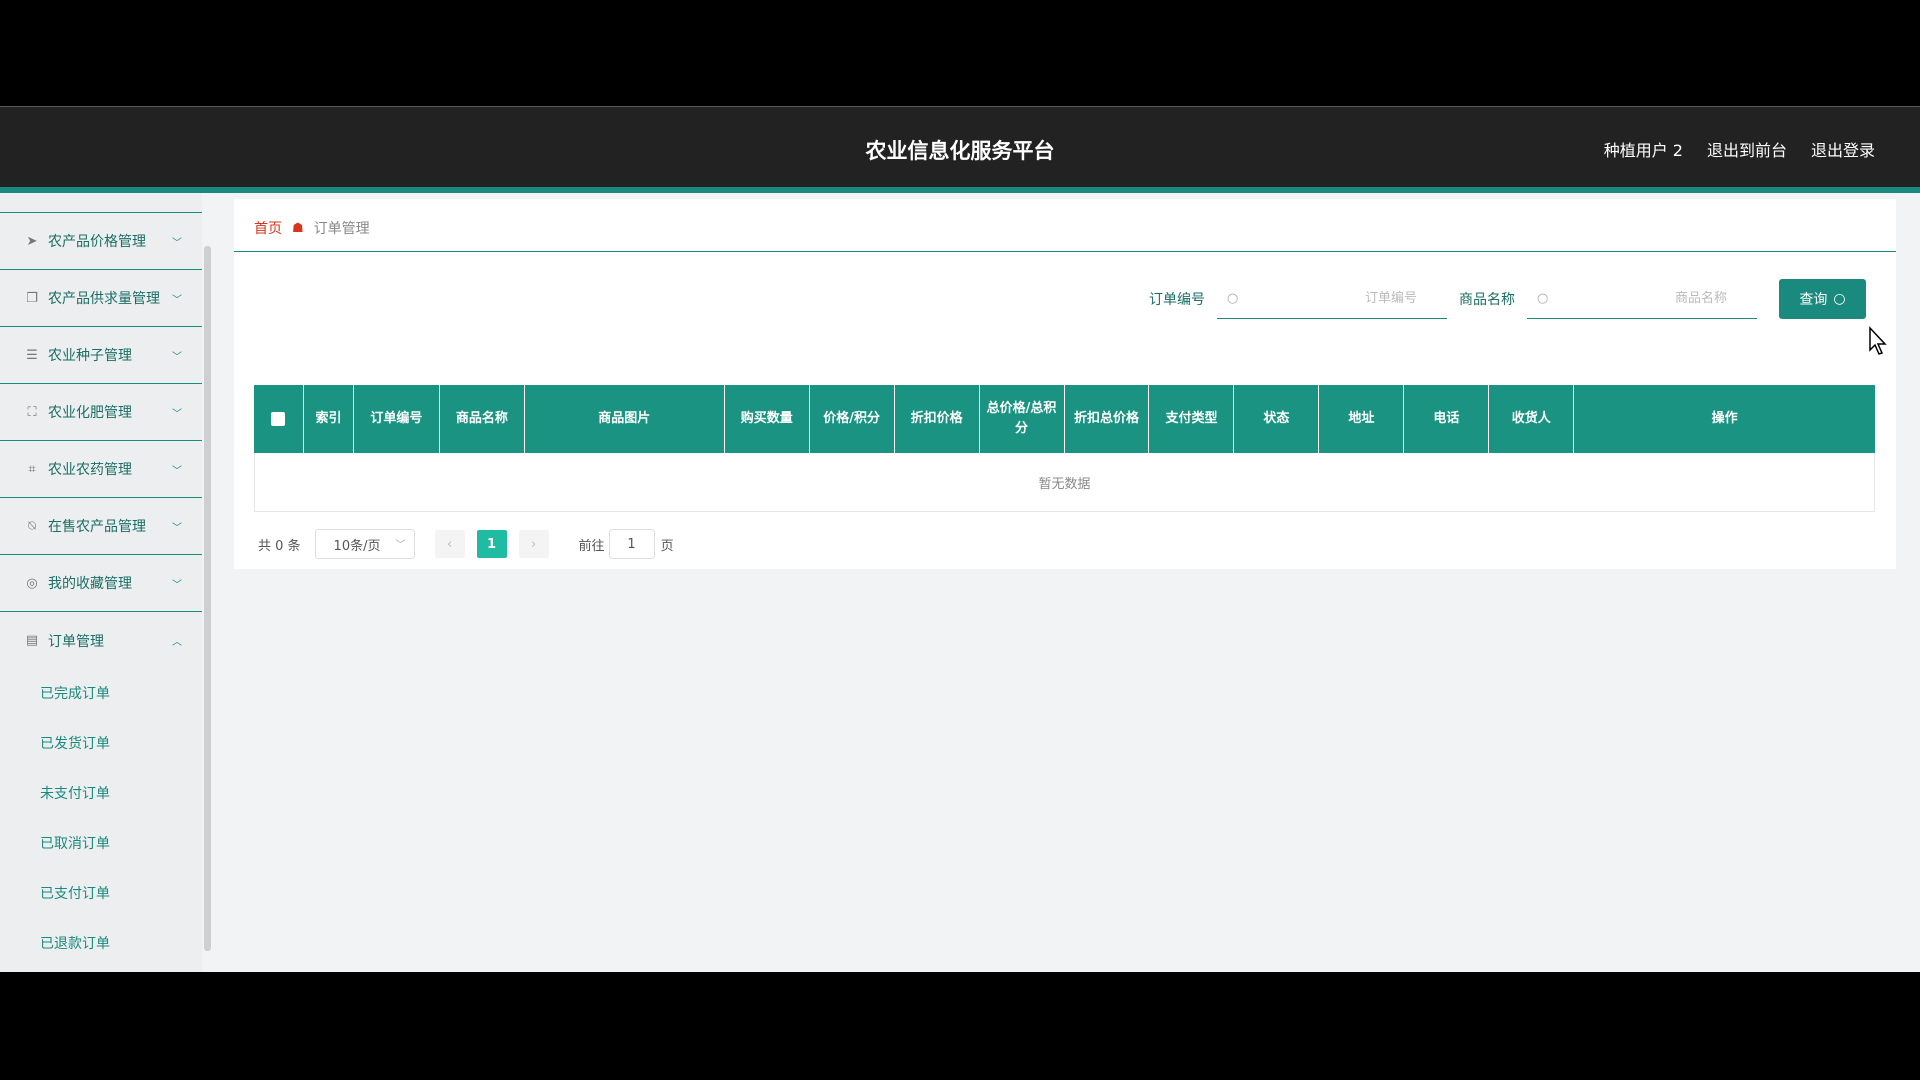 Image resolution: width=1920 pixels, height=1080 pixels. Describe the element at coordinates (937, 419) in the screenshot. I see `column-header: 折扣价格` at that location.